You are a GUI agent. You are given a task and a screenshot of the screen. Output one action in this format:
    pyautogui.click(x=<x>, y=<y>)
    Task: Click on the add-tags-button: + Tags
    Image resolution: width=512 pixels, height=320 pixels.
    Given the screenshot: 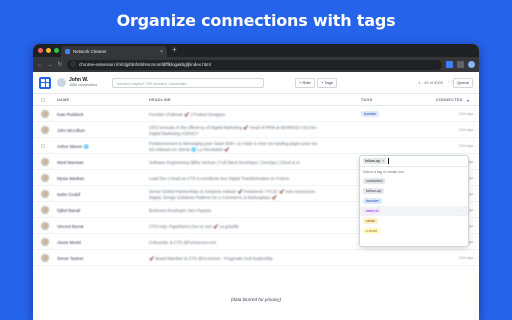 What is the action you would take?
    pyautogui.click(x=327, y=83)
    